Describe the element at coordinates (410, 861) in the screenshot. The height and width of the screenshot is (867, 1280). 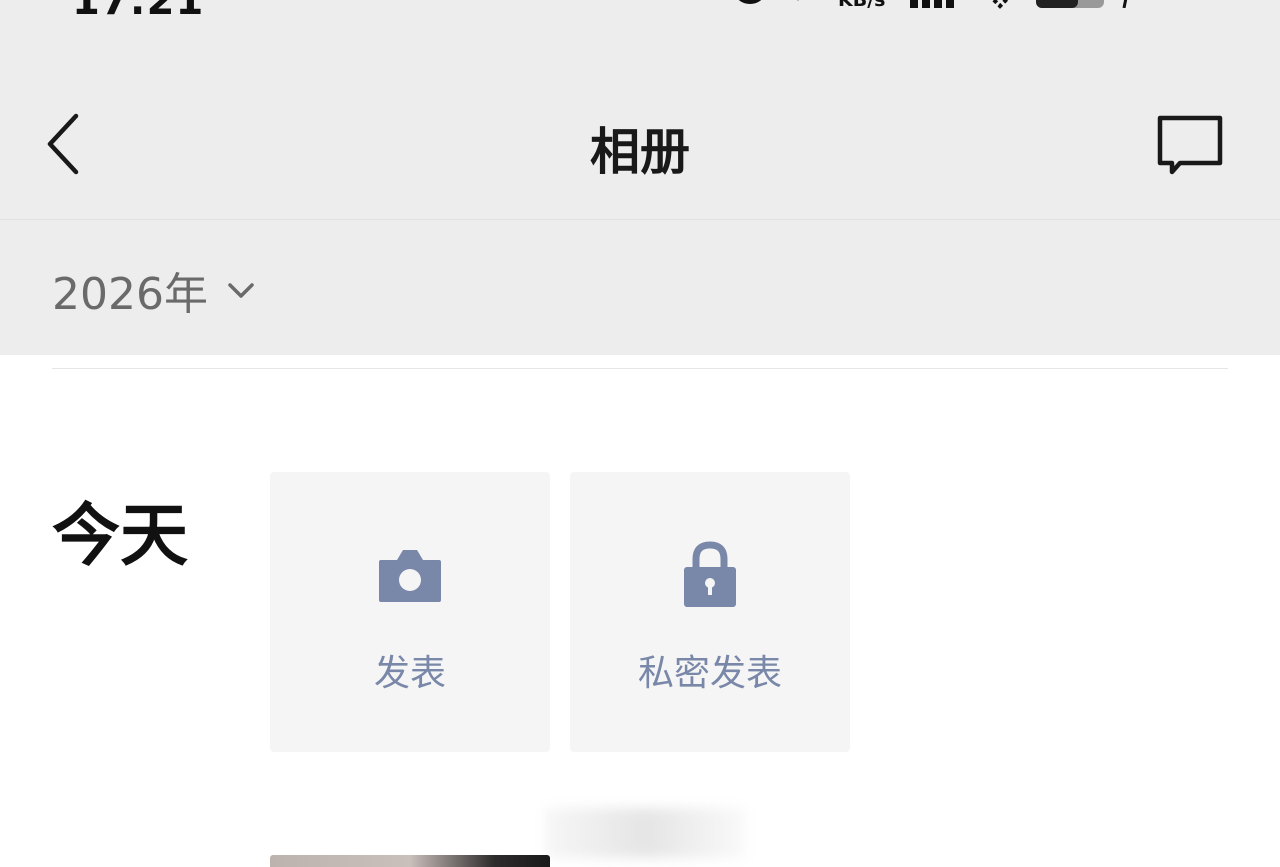
I see `photo-thumbnail` at that location.